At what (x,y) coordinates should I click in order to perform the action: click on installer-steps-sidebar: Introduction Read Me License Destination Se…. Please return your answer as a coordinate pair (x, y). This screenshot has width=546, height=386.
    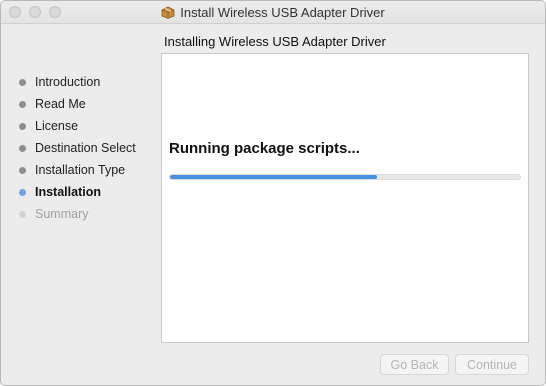
    Looking at the image, I should click on (89, 148).